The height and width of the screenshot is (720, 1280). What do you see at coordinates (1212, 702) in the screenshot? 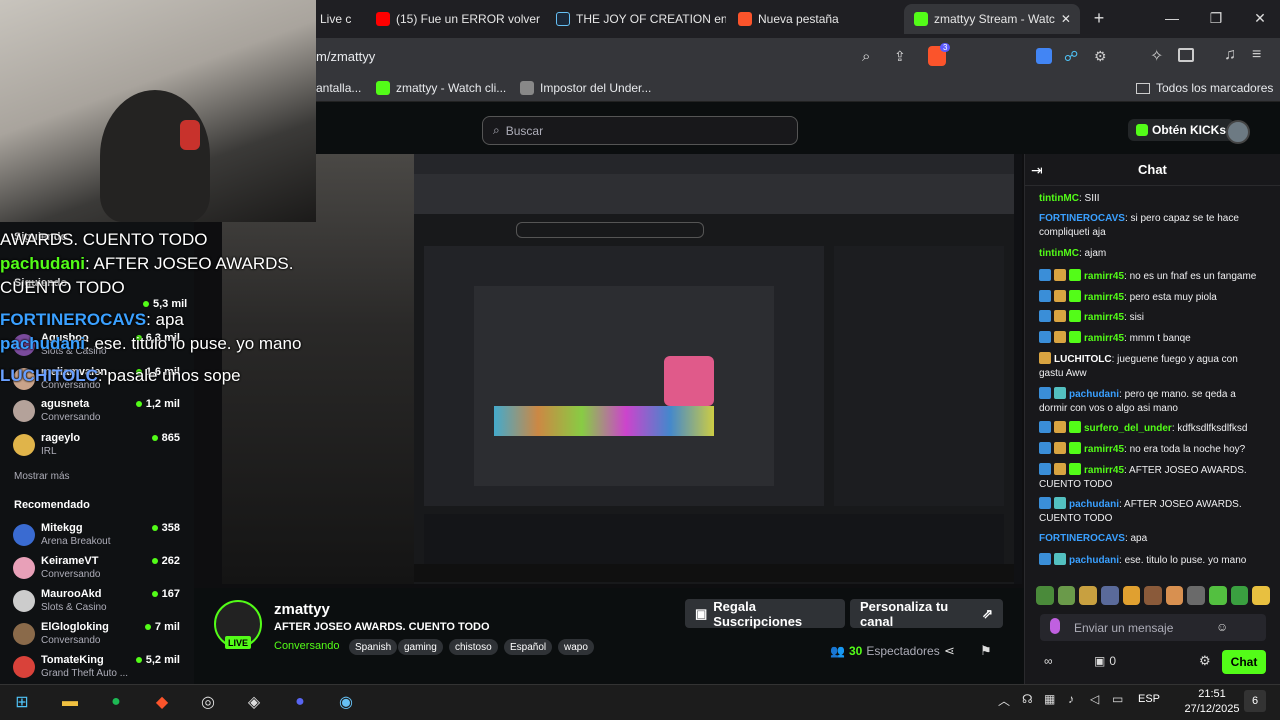
I see `clock: 21:51 27/12/2025` at bounding box center [1212, 702].